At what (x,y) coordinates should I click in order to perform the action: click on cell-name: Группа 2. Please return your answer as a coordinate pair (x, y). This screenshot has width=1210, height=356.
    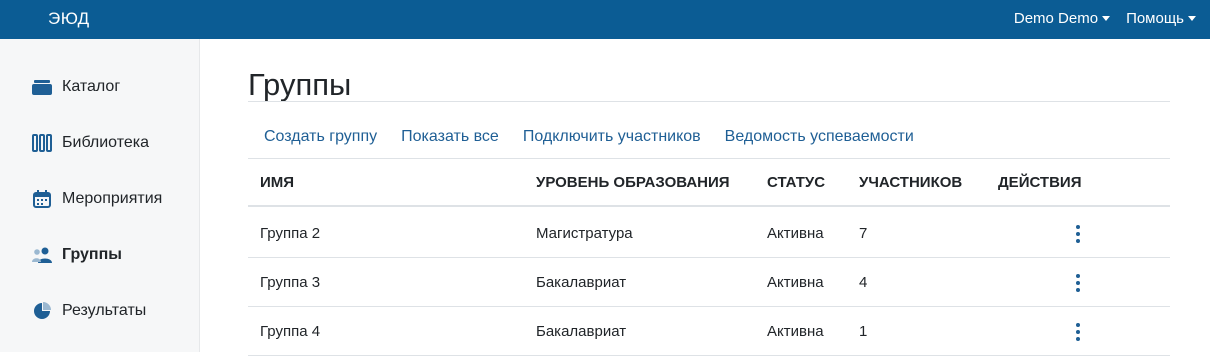
    Looking at the image, I should click on (290, 233).